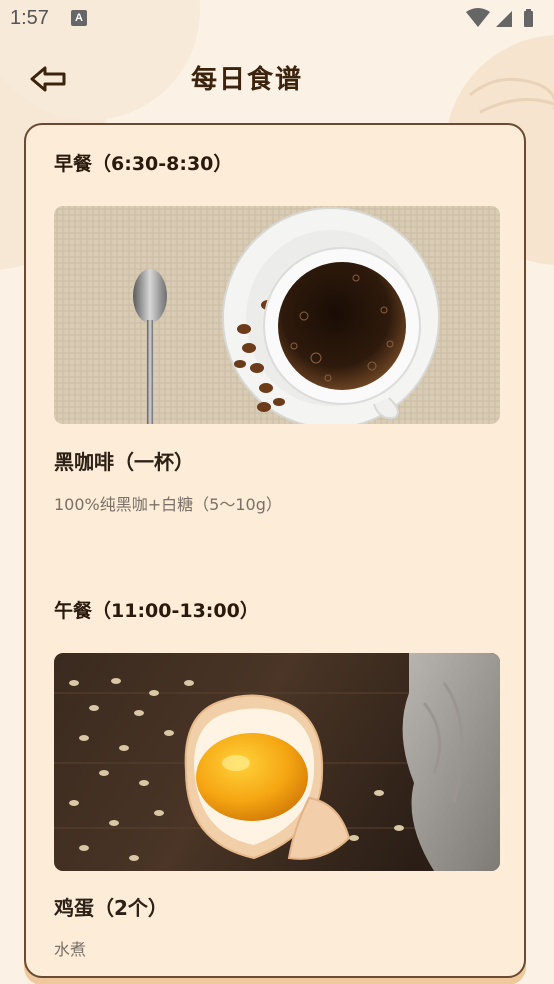  What do you see at coordinates (79, 18) in the screenshot?
I see `notification-a-icon: A` at bounding box center [79, 18].